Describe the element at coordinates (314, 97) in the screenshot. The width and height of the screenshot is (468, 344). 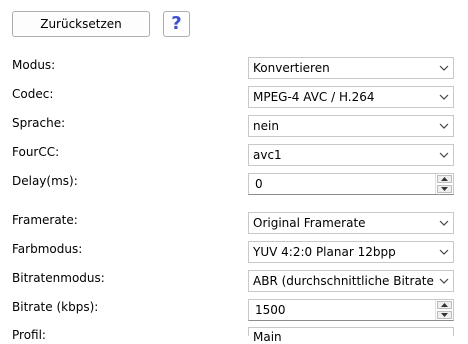
I see `codec-value: MPEG-4 AVC / H.264` at that location.